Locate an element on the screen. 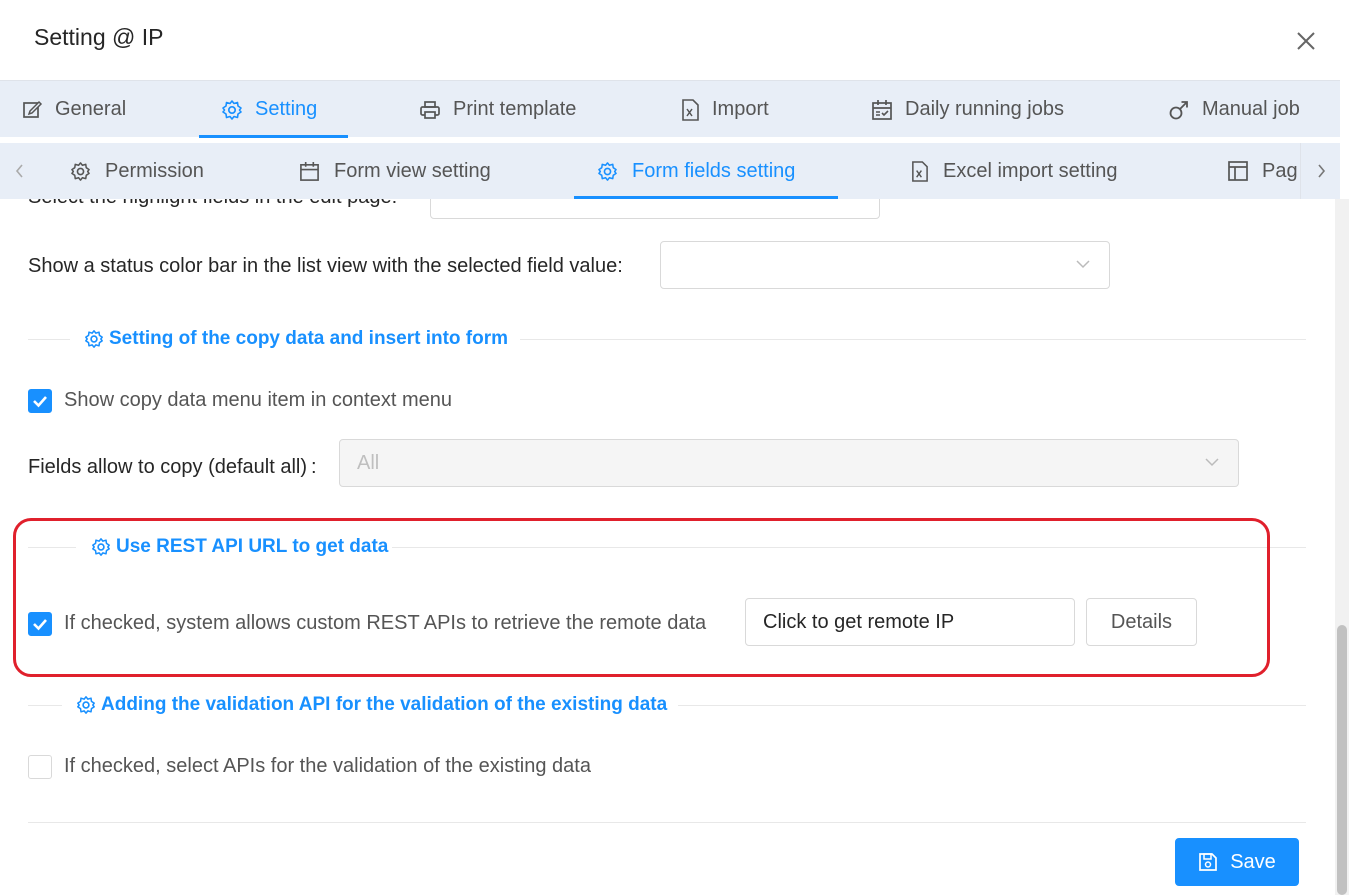 This screenshot has width=1349, height=895. tab-excel-import-setting: Excel import setting is located at coordinates (1014, 171).